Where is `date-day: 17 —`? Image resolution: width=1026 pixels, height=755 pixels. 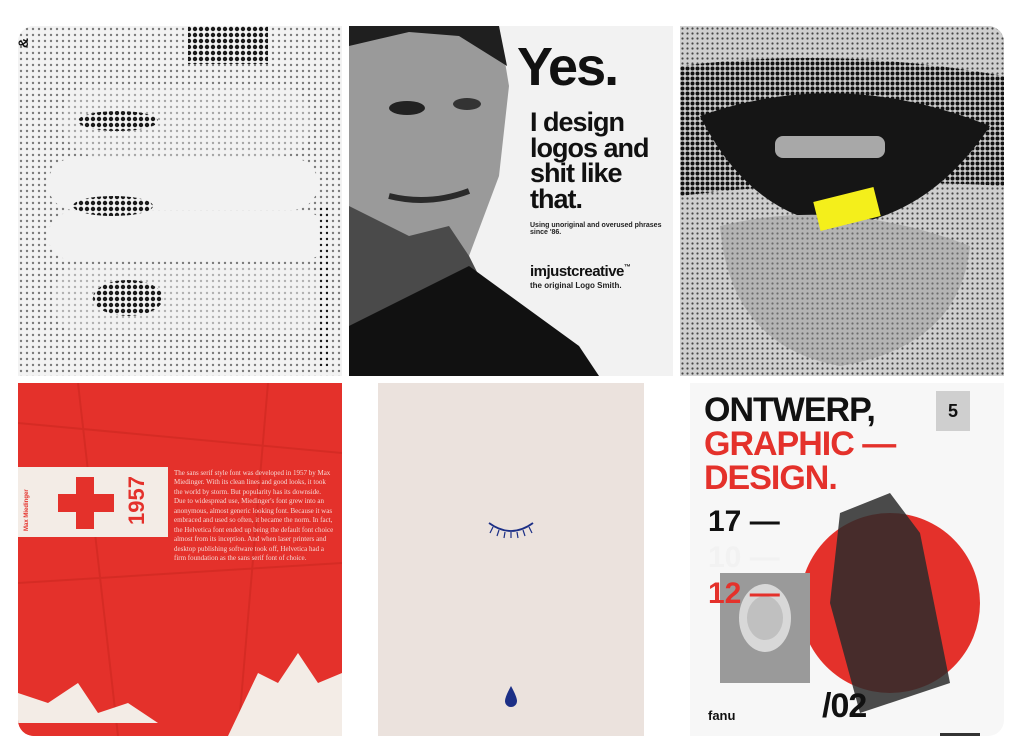
date-day: 17 — is located at coordinates (744, 521).